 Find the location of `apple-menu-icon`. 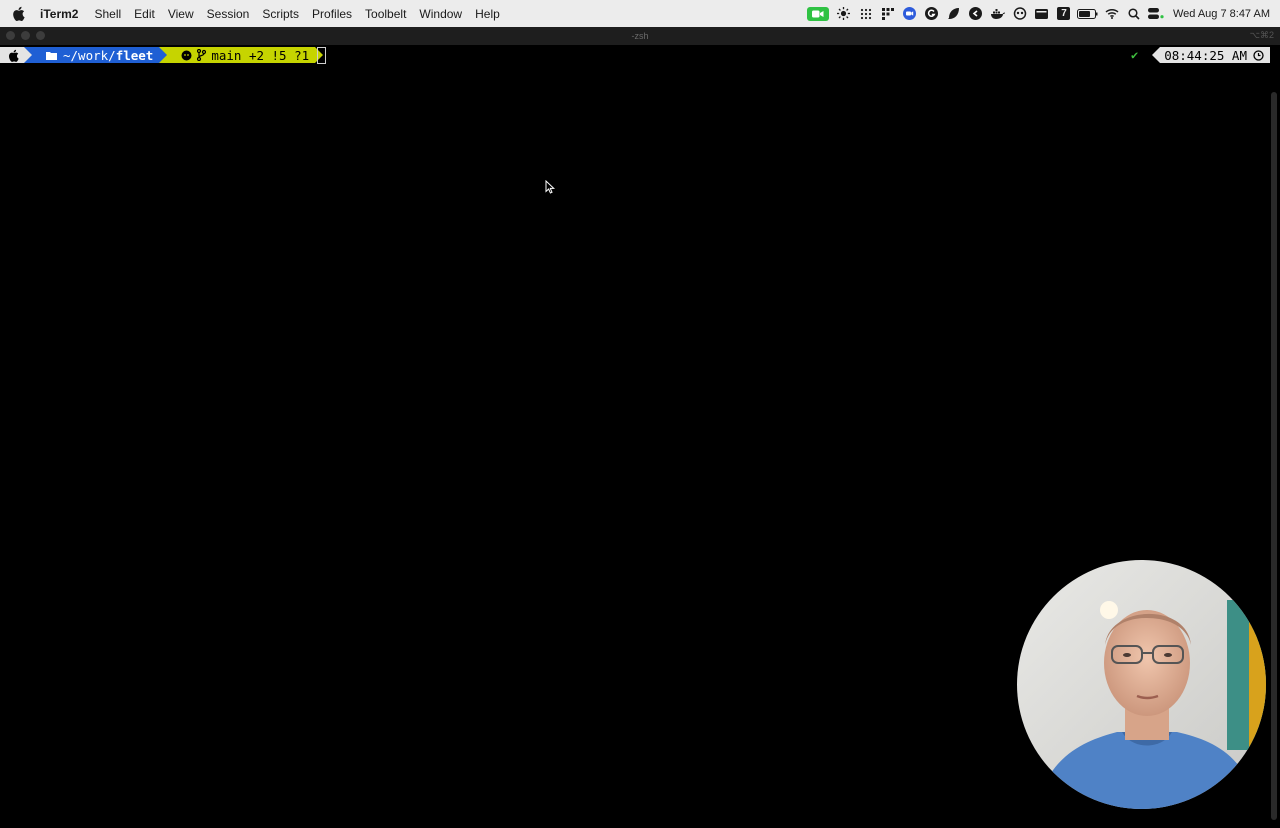

apple-menu-icon is located at coordinates (19, 13).